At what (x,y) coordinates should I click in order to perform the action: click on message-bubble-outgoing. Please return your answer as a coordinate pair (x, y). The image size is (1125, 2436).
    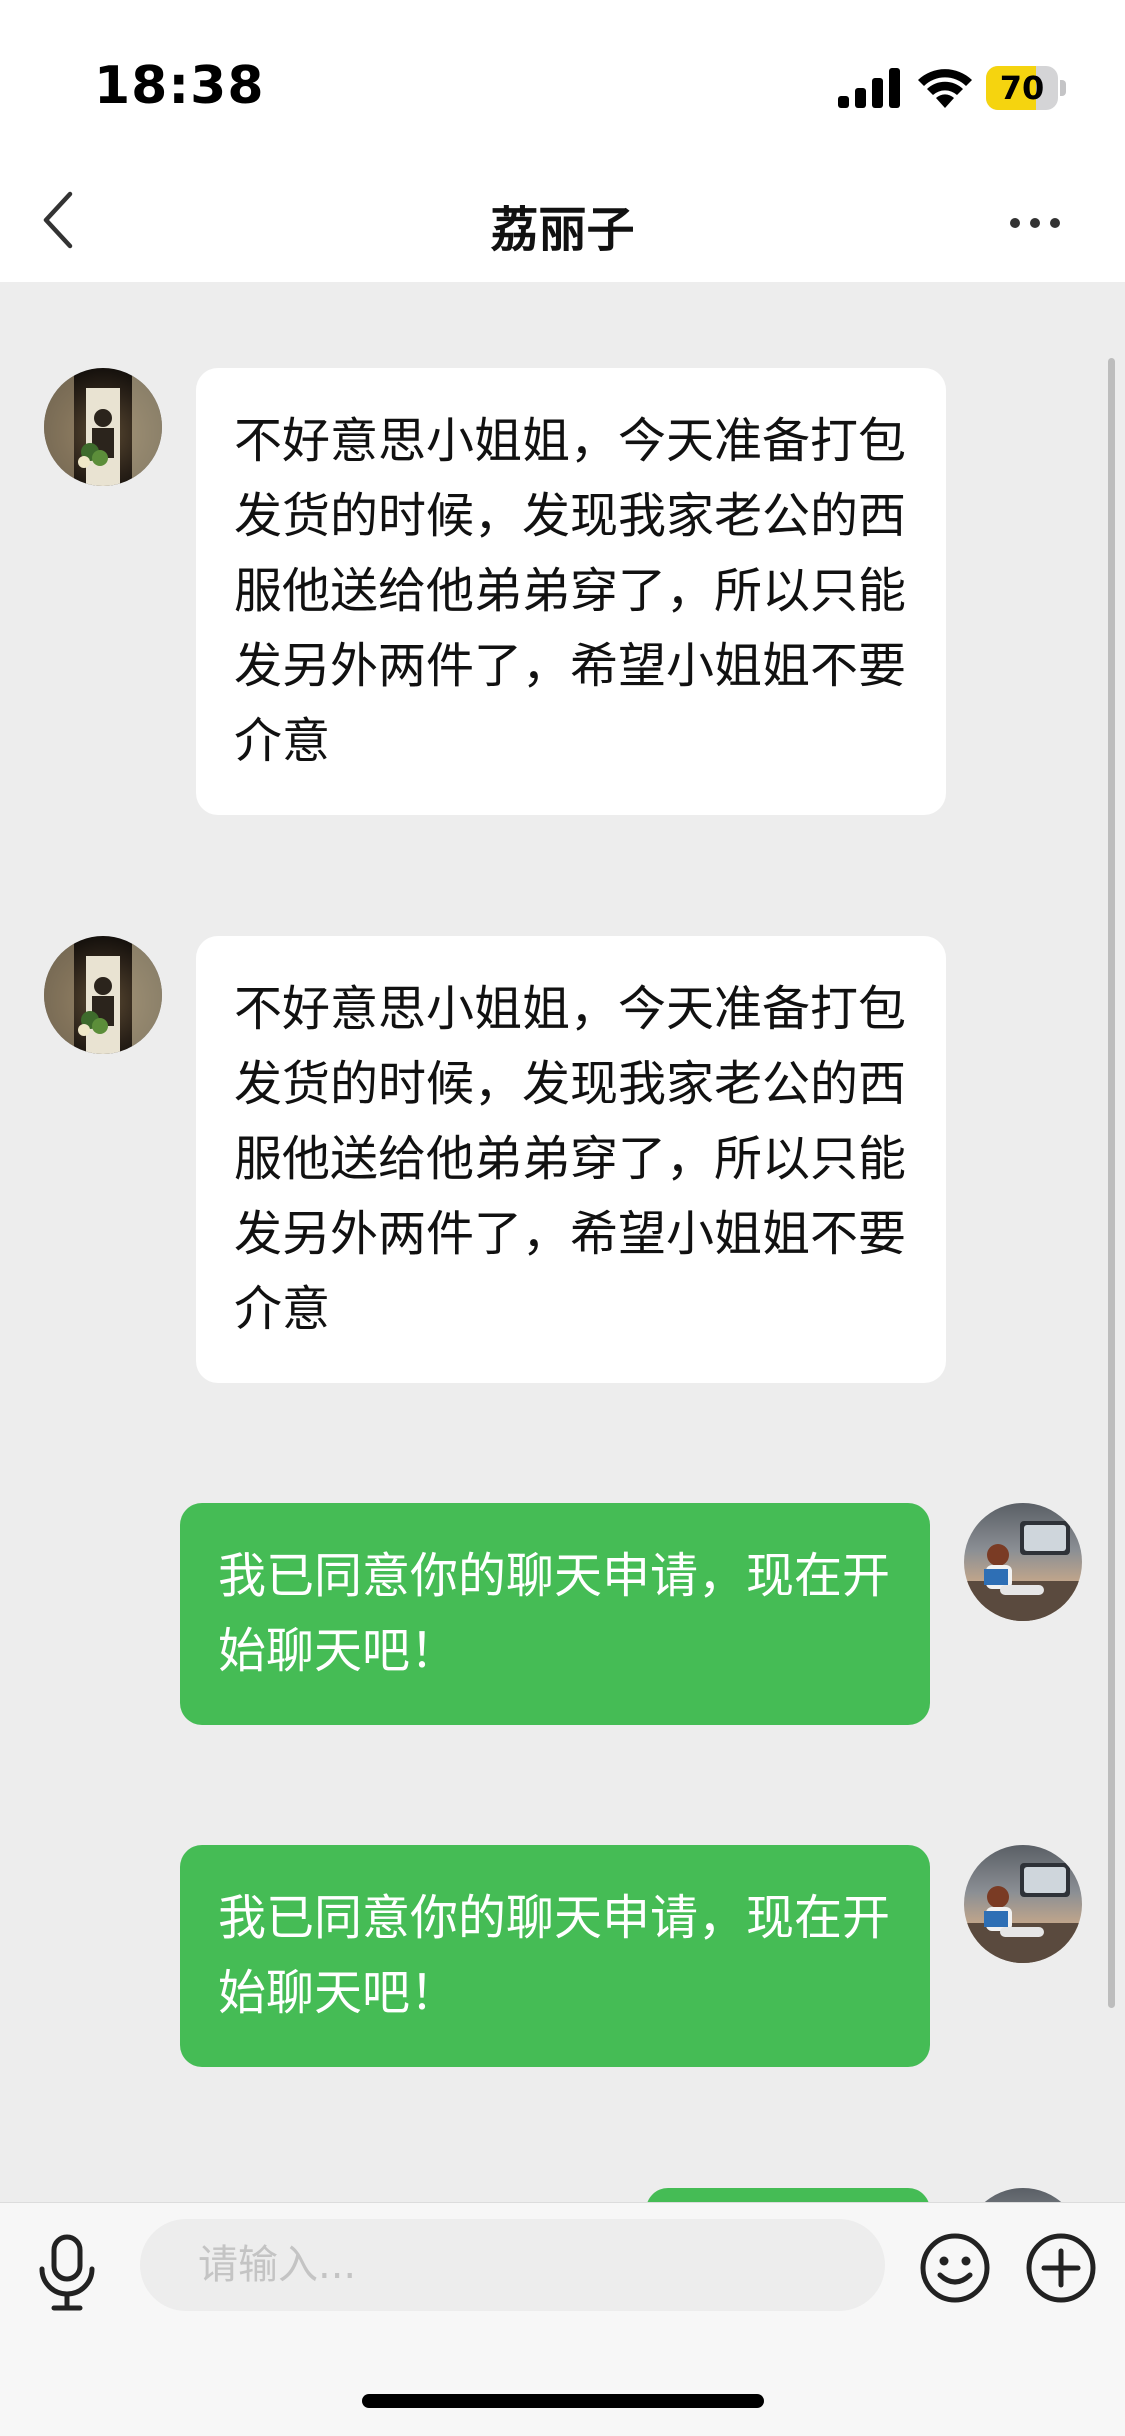
    Looking at the image, I should click on (788, 2195).